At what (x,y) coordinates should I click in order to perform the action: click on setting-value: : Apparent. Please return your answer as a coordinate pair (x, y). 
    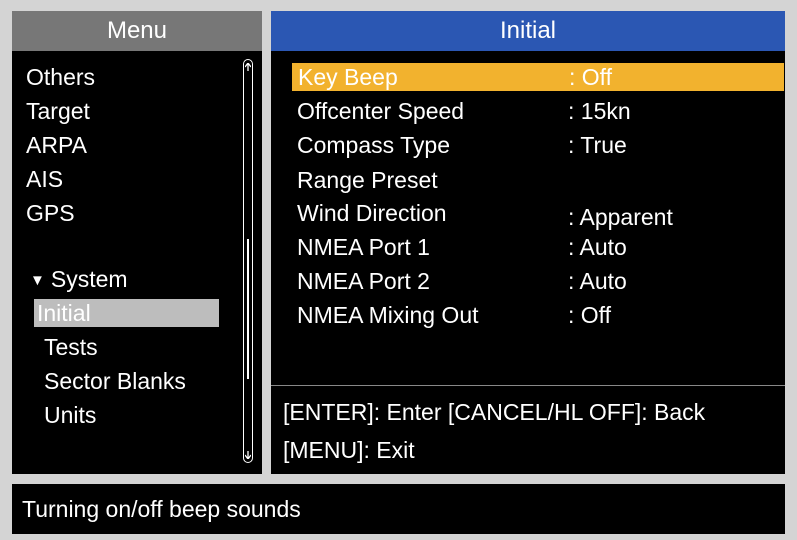
    Looking at the image, I should click on (620, 217).